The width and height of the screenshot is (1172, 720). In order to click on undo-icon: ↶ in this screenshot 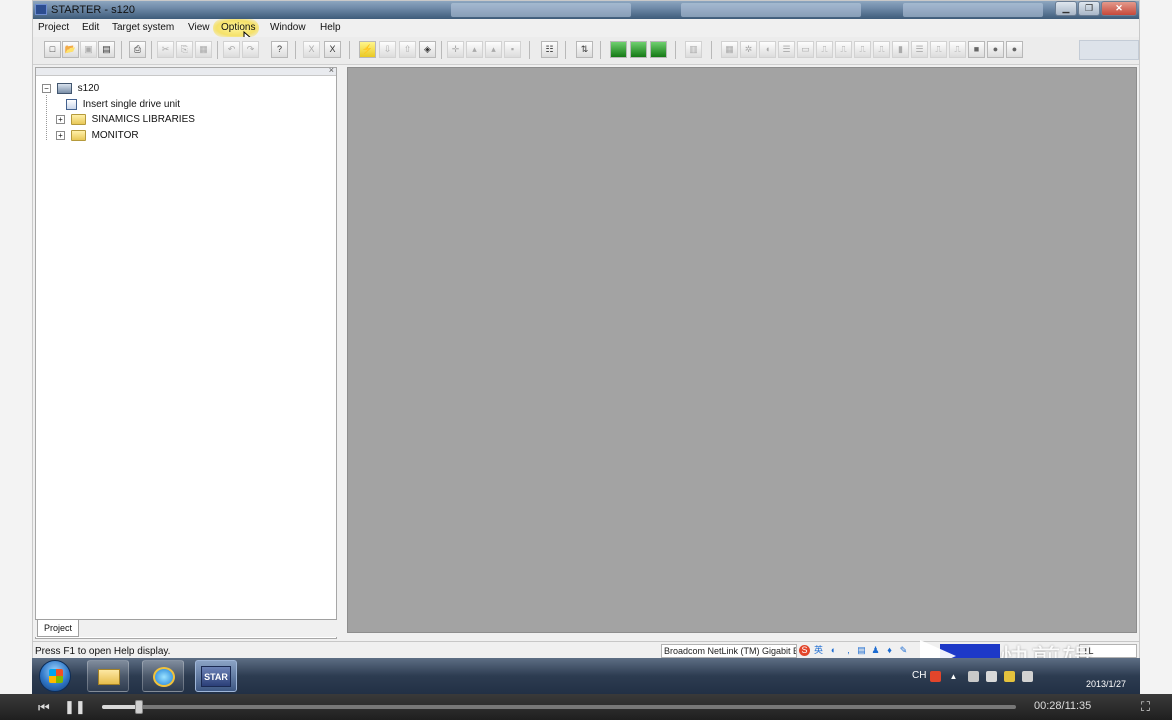, I will do `click(231, 49)`.